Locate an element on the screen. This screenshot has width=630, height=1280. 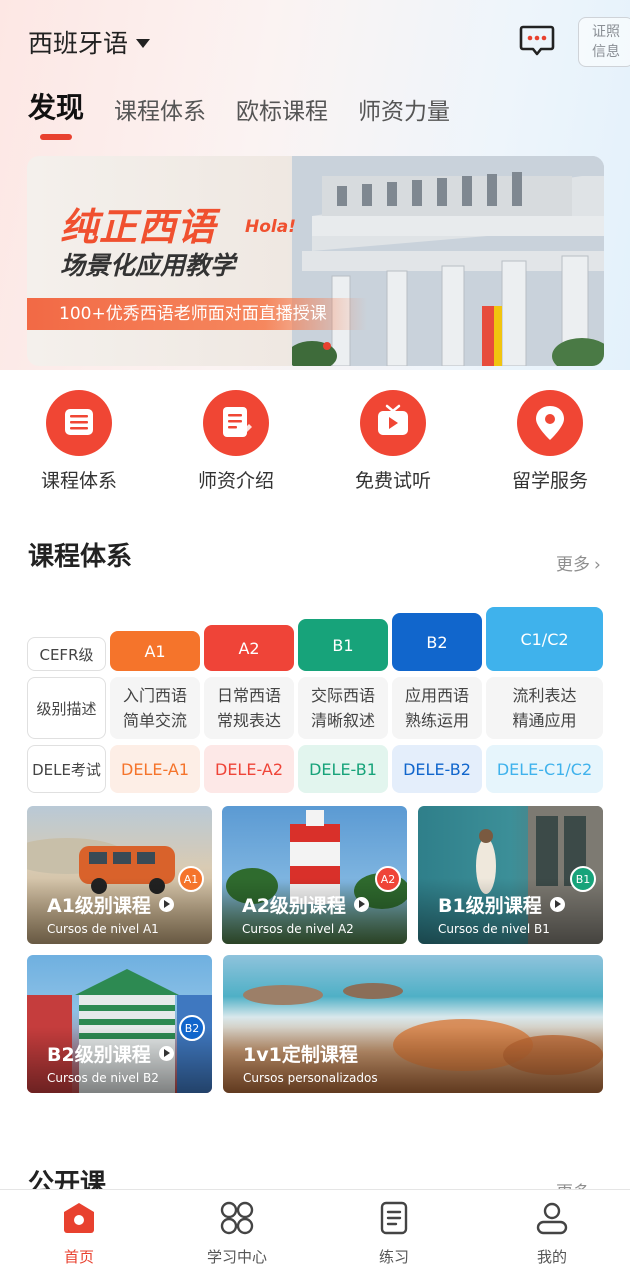
quick-entry-course-system: 课程体系 is located at coordinates (79, 441).